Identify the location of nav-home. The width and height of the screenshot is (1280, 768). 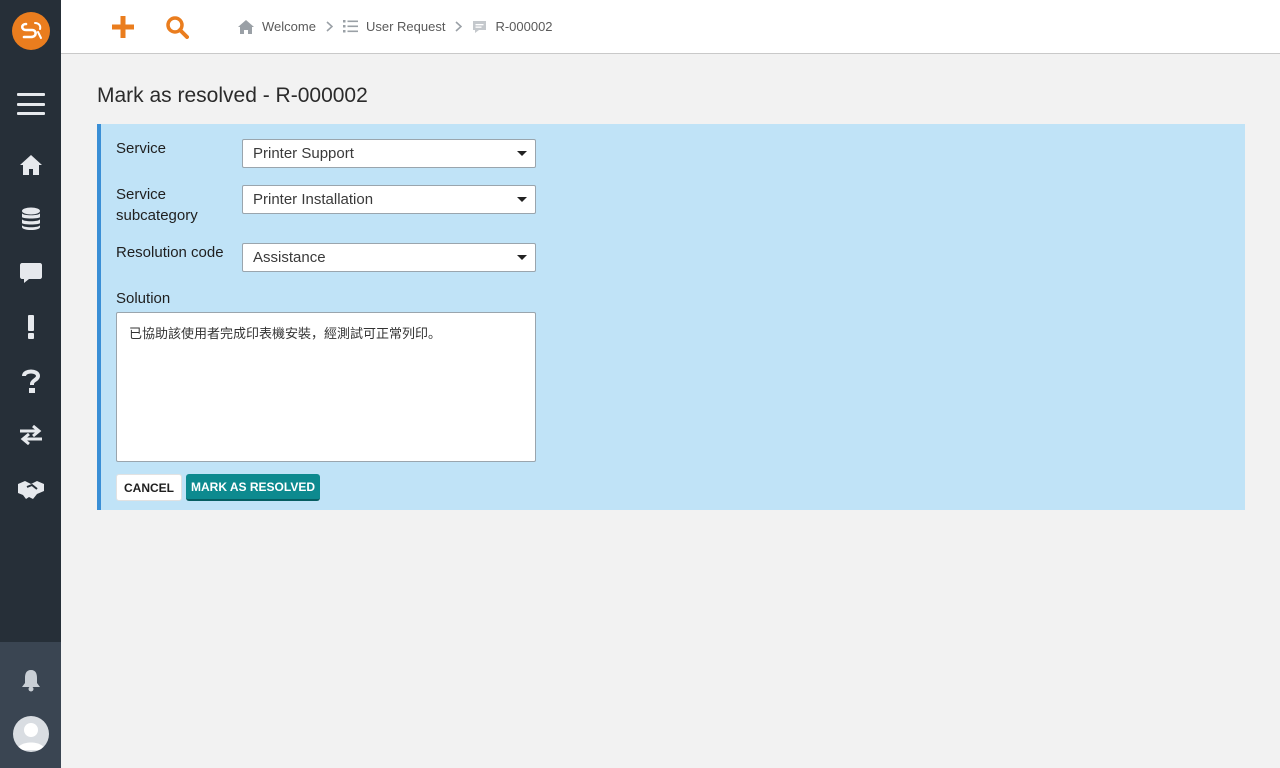
(30, 165).